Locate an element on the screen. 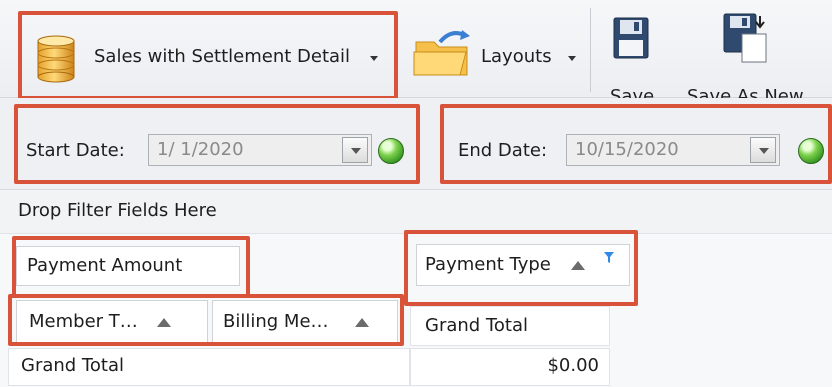 The width and height of the screenshot is (832, 387). column-field-highlight is located at coordinates (521, 268).